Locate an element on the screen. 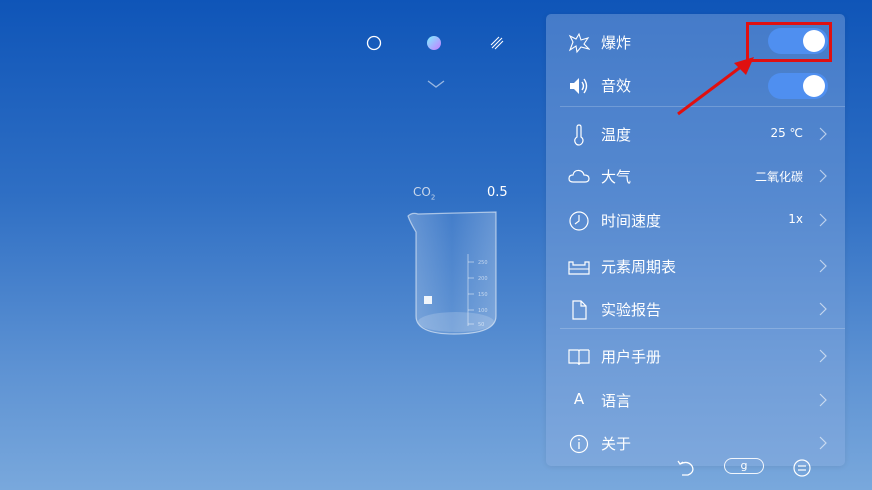 This screenshot has width=872, height=490. clock-icon is located at coordinates (579, 221).